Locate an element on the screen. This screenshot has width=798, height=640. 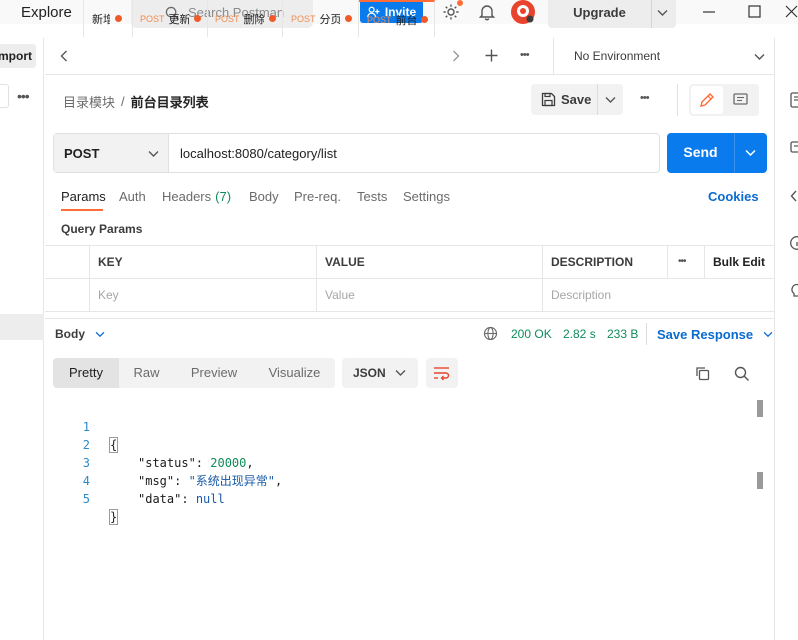
bell-icon is located at coordinates (487, 12).